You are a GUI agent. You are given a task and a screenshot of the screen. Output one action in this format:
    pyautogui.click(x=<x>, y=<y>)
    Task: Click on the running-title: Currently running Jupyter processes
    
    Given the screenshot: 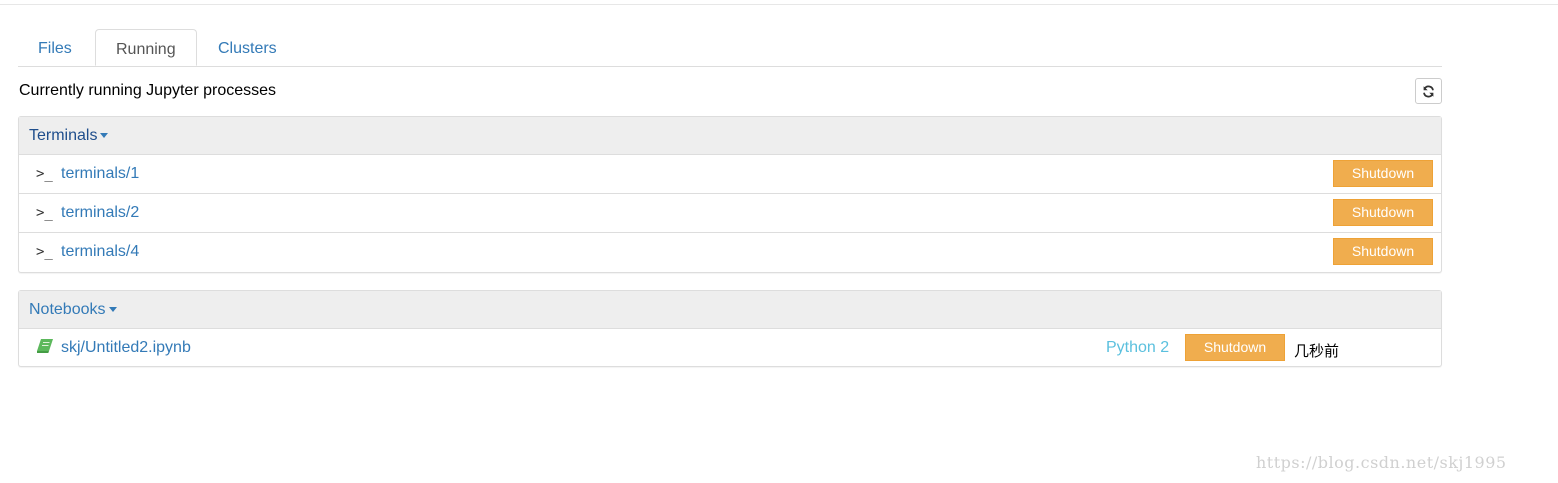 What is the action you would take?
    pyautogui.click(x=148, y=90)
    